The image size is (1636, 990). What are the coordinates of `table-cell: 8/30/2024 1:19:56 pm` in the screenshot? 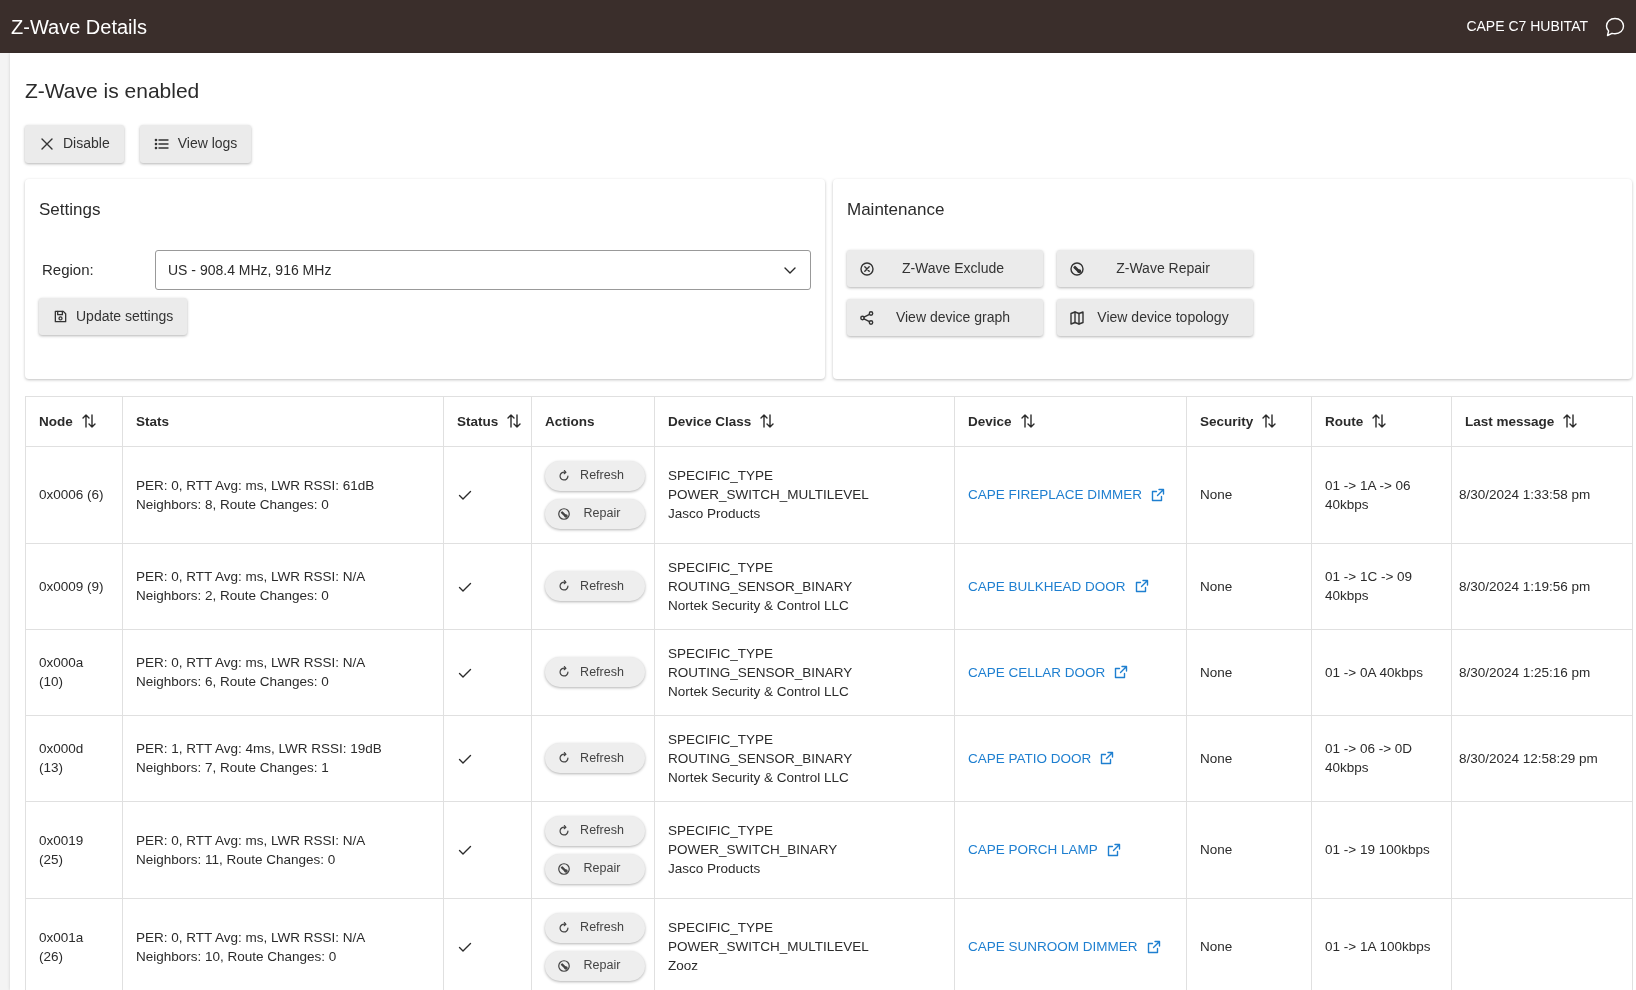 It's located at (1525, 586).